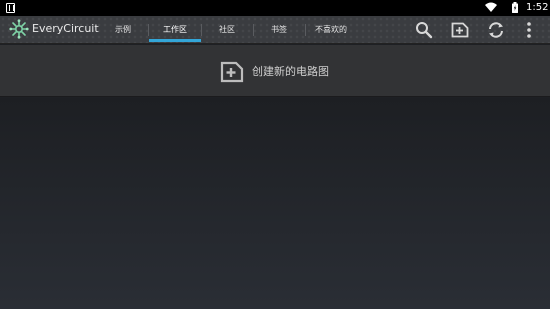  I want to click on tab-disliked: 不喜欢的, so click(331, 30).